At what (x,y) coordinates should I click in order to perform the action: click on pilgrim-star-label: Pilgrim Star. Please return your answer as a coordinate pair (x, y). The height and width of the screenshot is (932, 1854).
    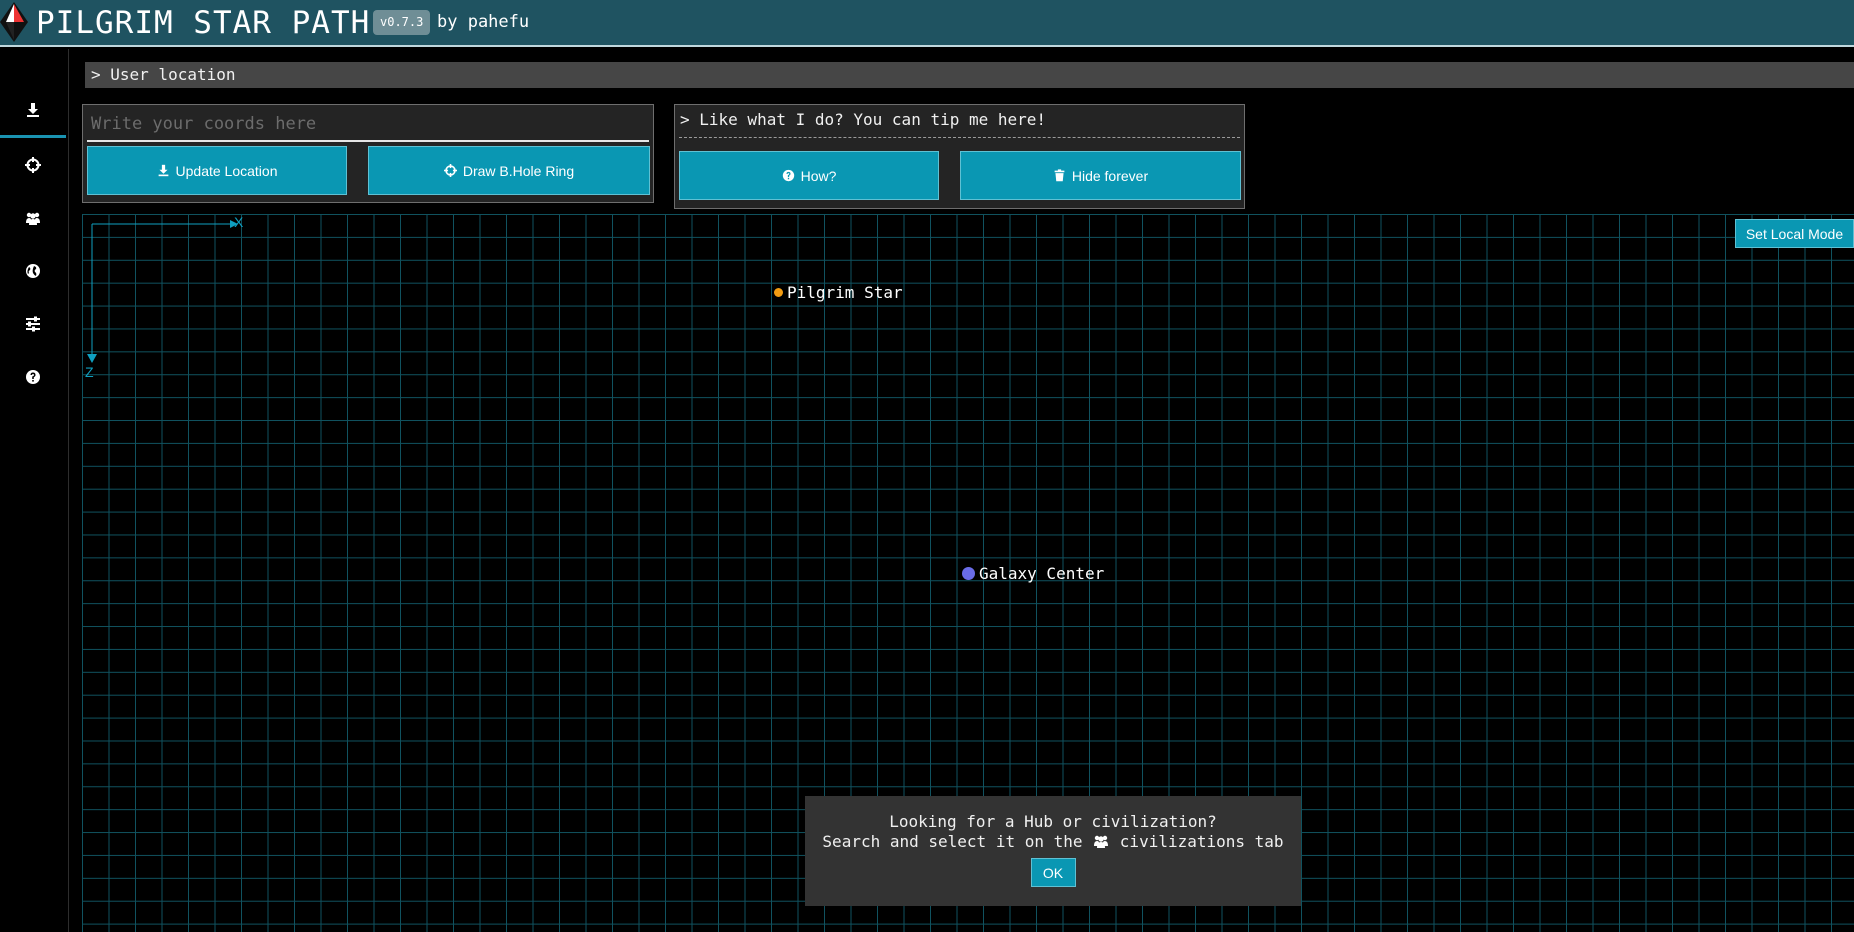
    Looking at the image, I should click on (845, 292).